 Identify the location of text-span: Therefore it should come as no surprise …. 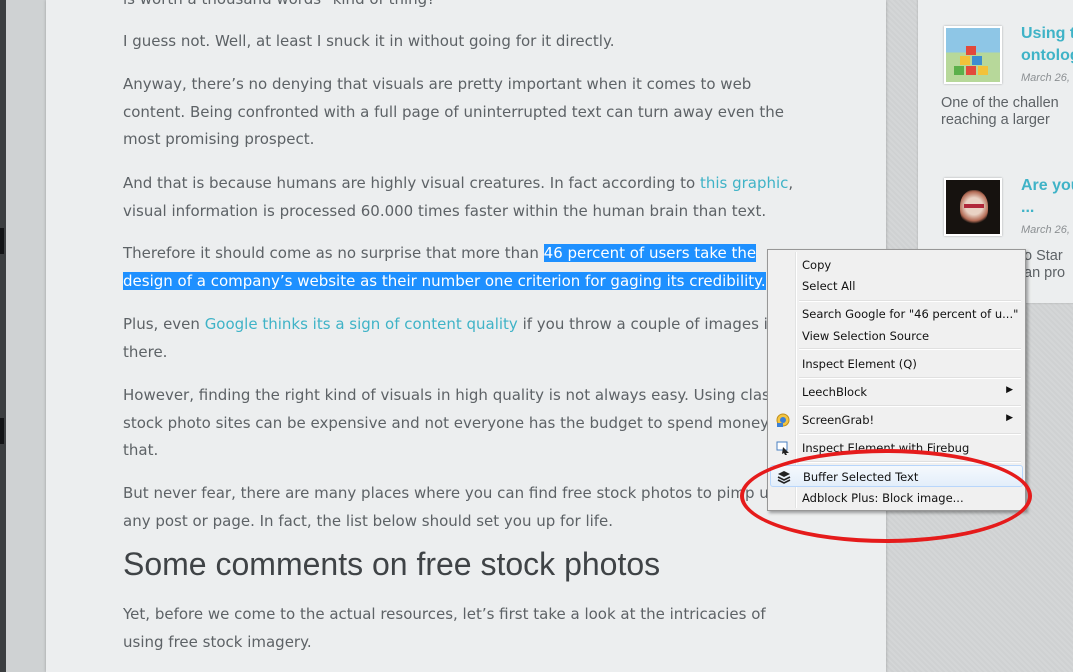
(333, 253).